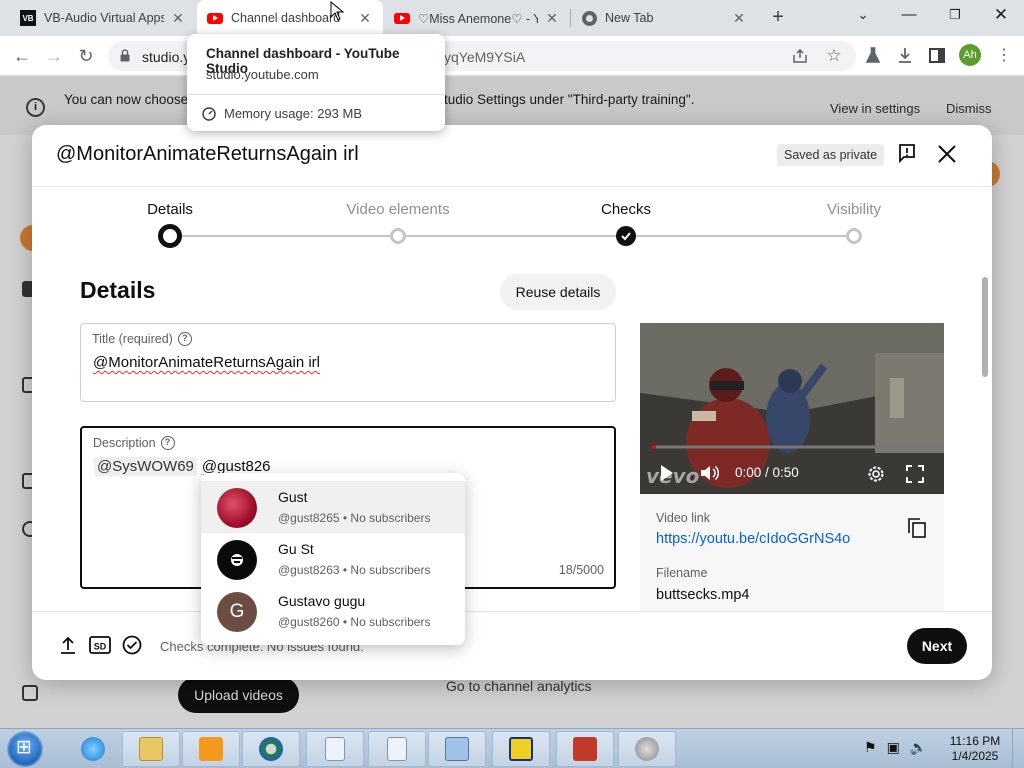 The width and height of the screenshot is (1024, 768). I want to click on taskbar-clock: 11:16 PM 1/4/2025, so click(975, 749).